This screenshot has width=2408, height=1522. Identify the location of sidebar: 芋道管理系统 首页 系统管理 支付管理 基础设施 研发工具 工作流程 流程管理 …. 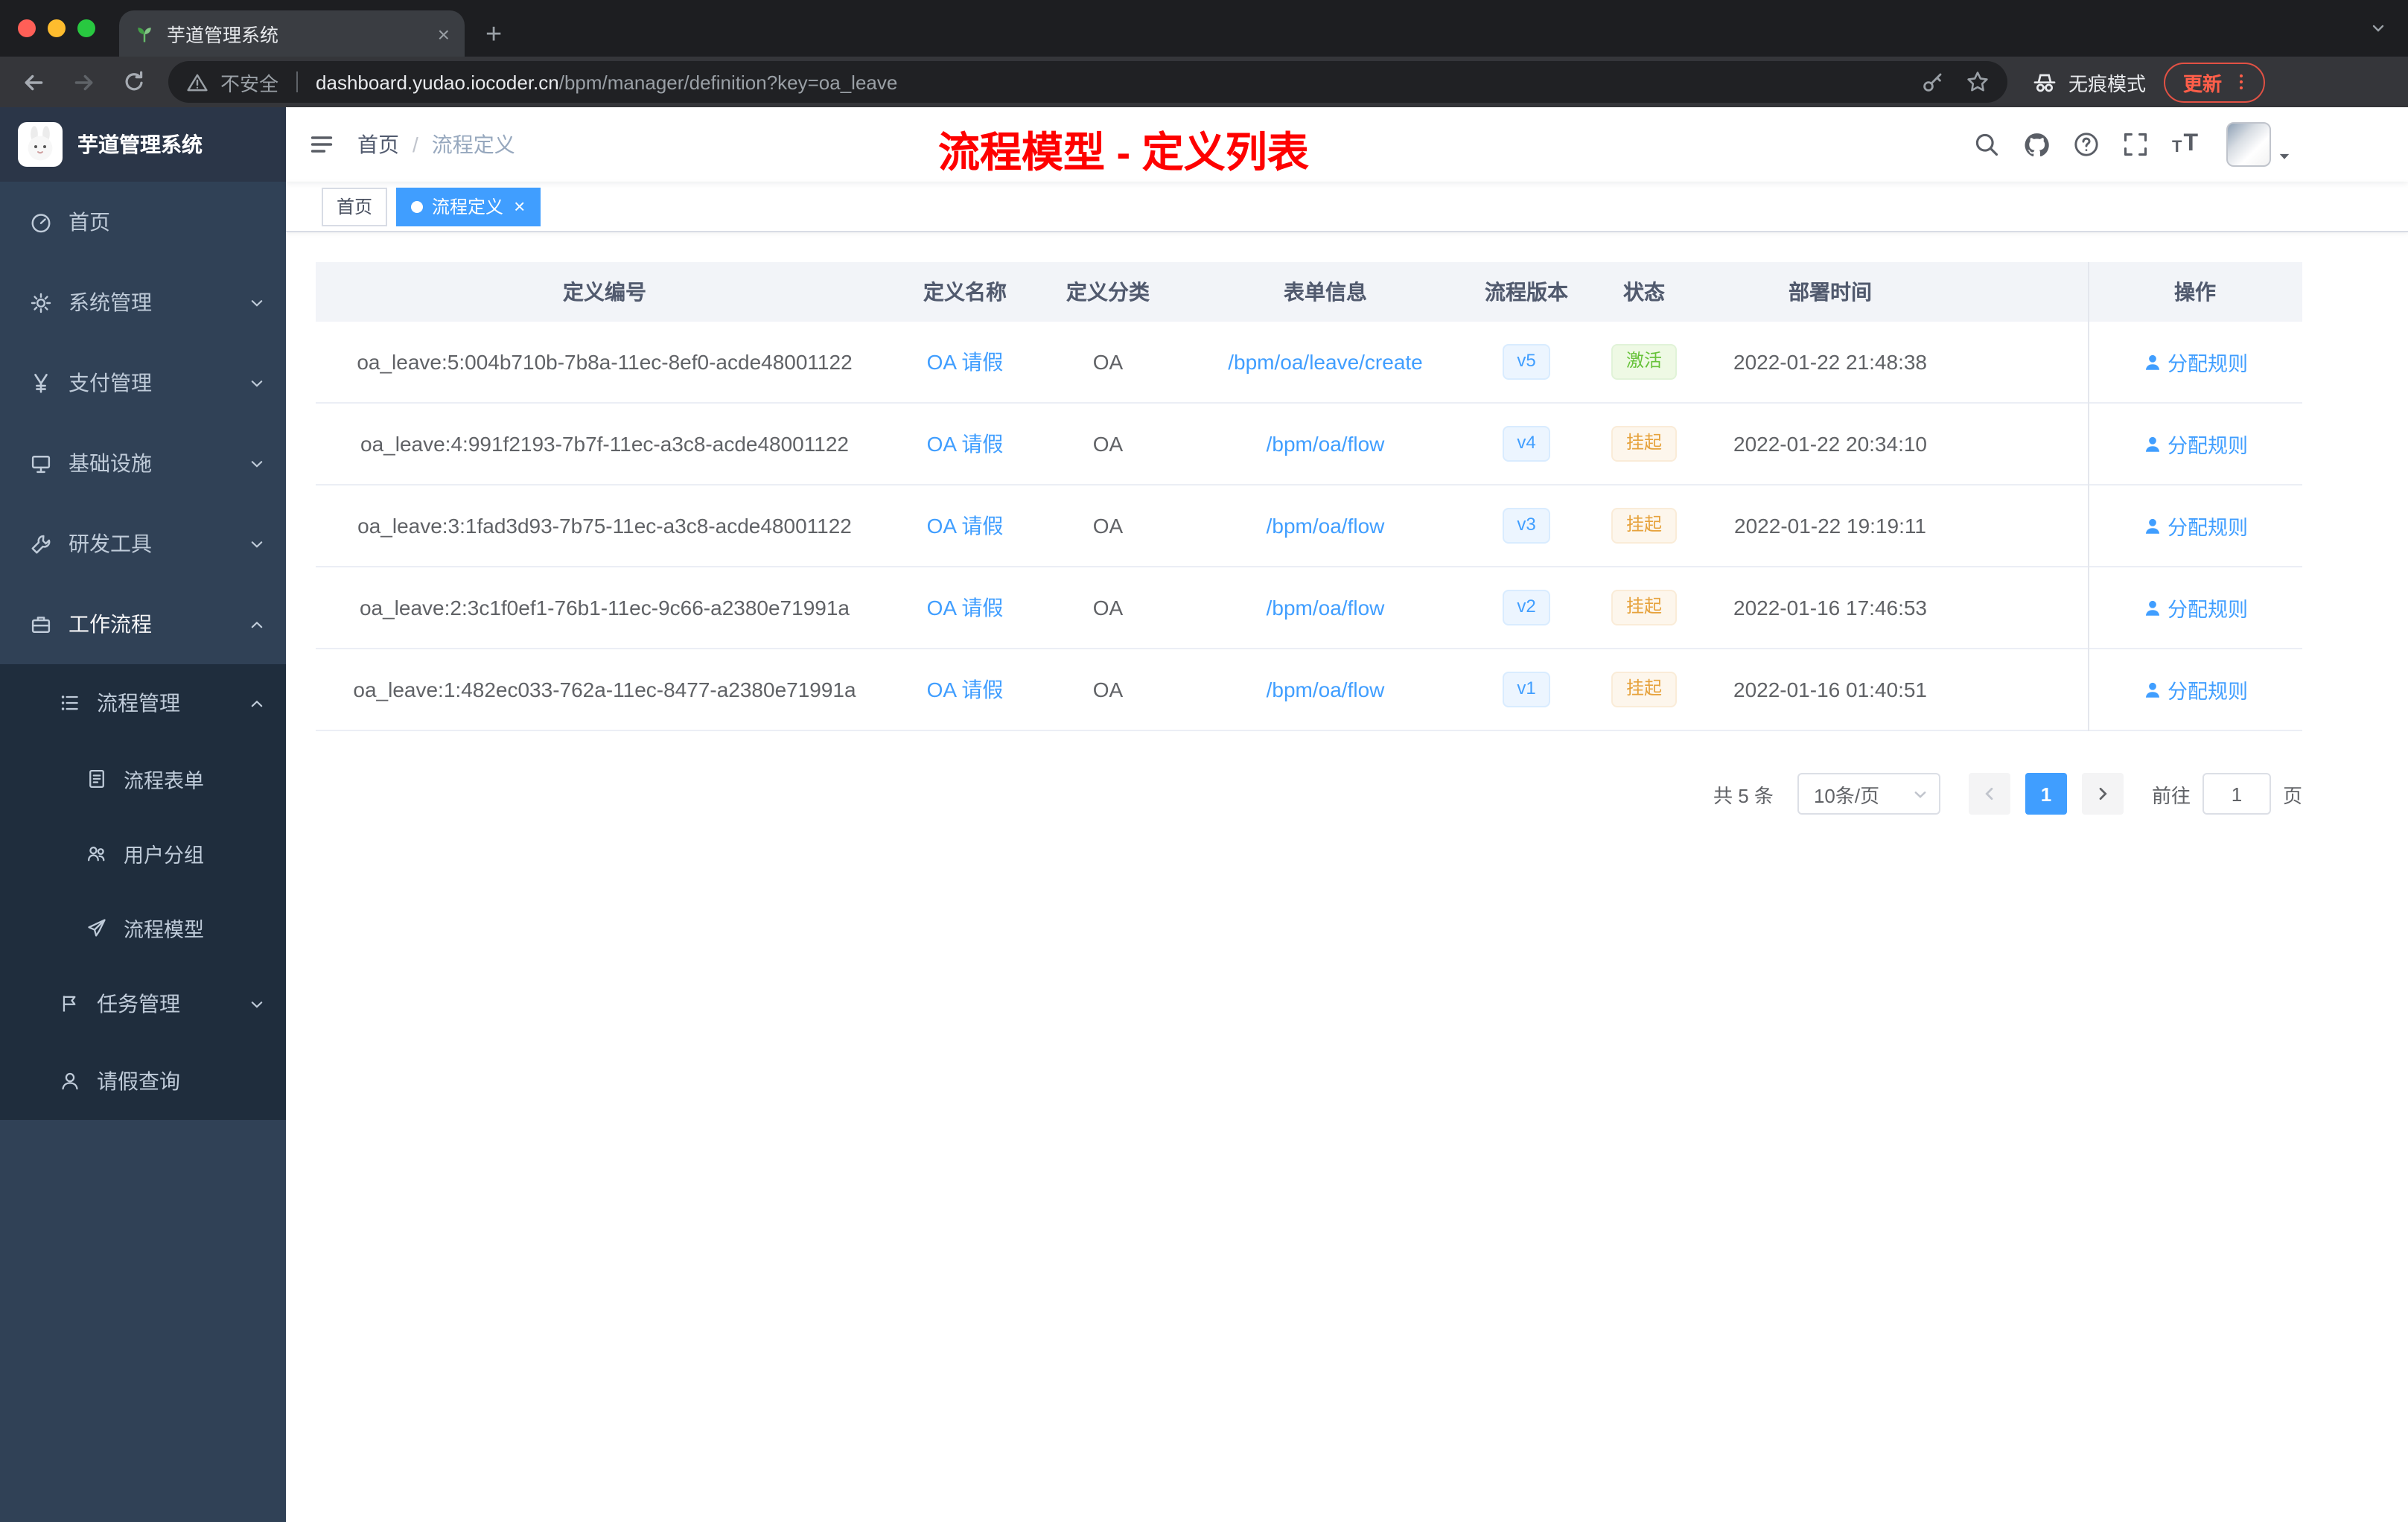
(143, 814).